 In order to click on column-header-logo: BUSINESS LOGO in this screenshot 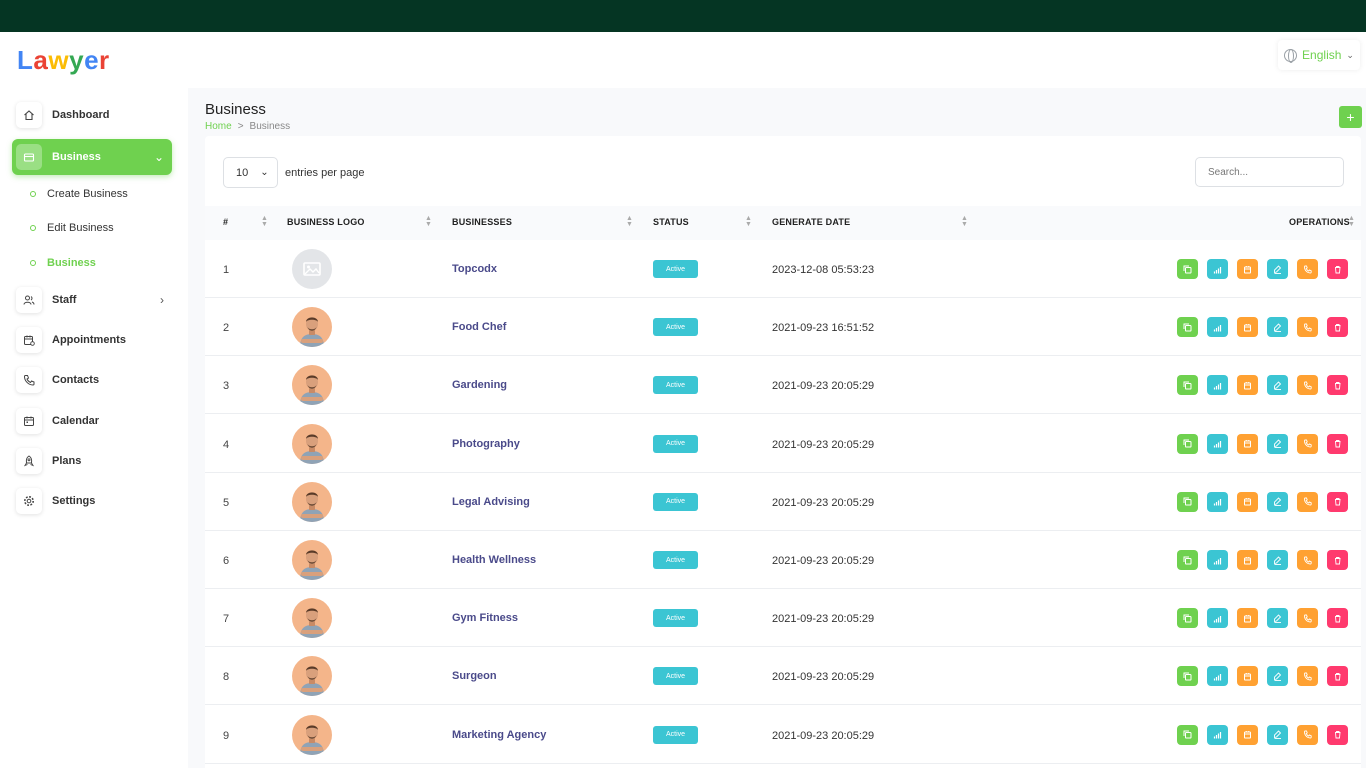, I will do `click(326, 222)`.